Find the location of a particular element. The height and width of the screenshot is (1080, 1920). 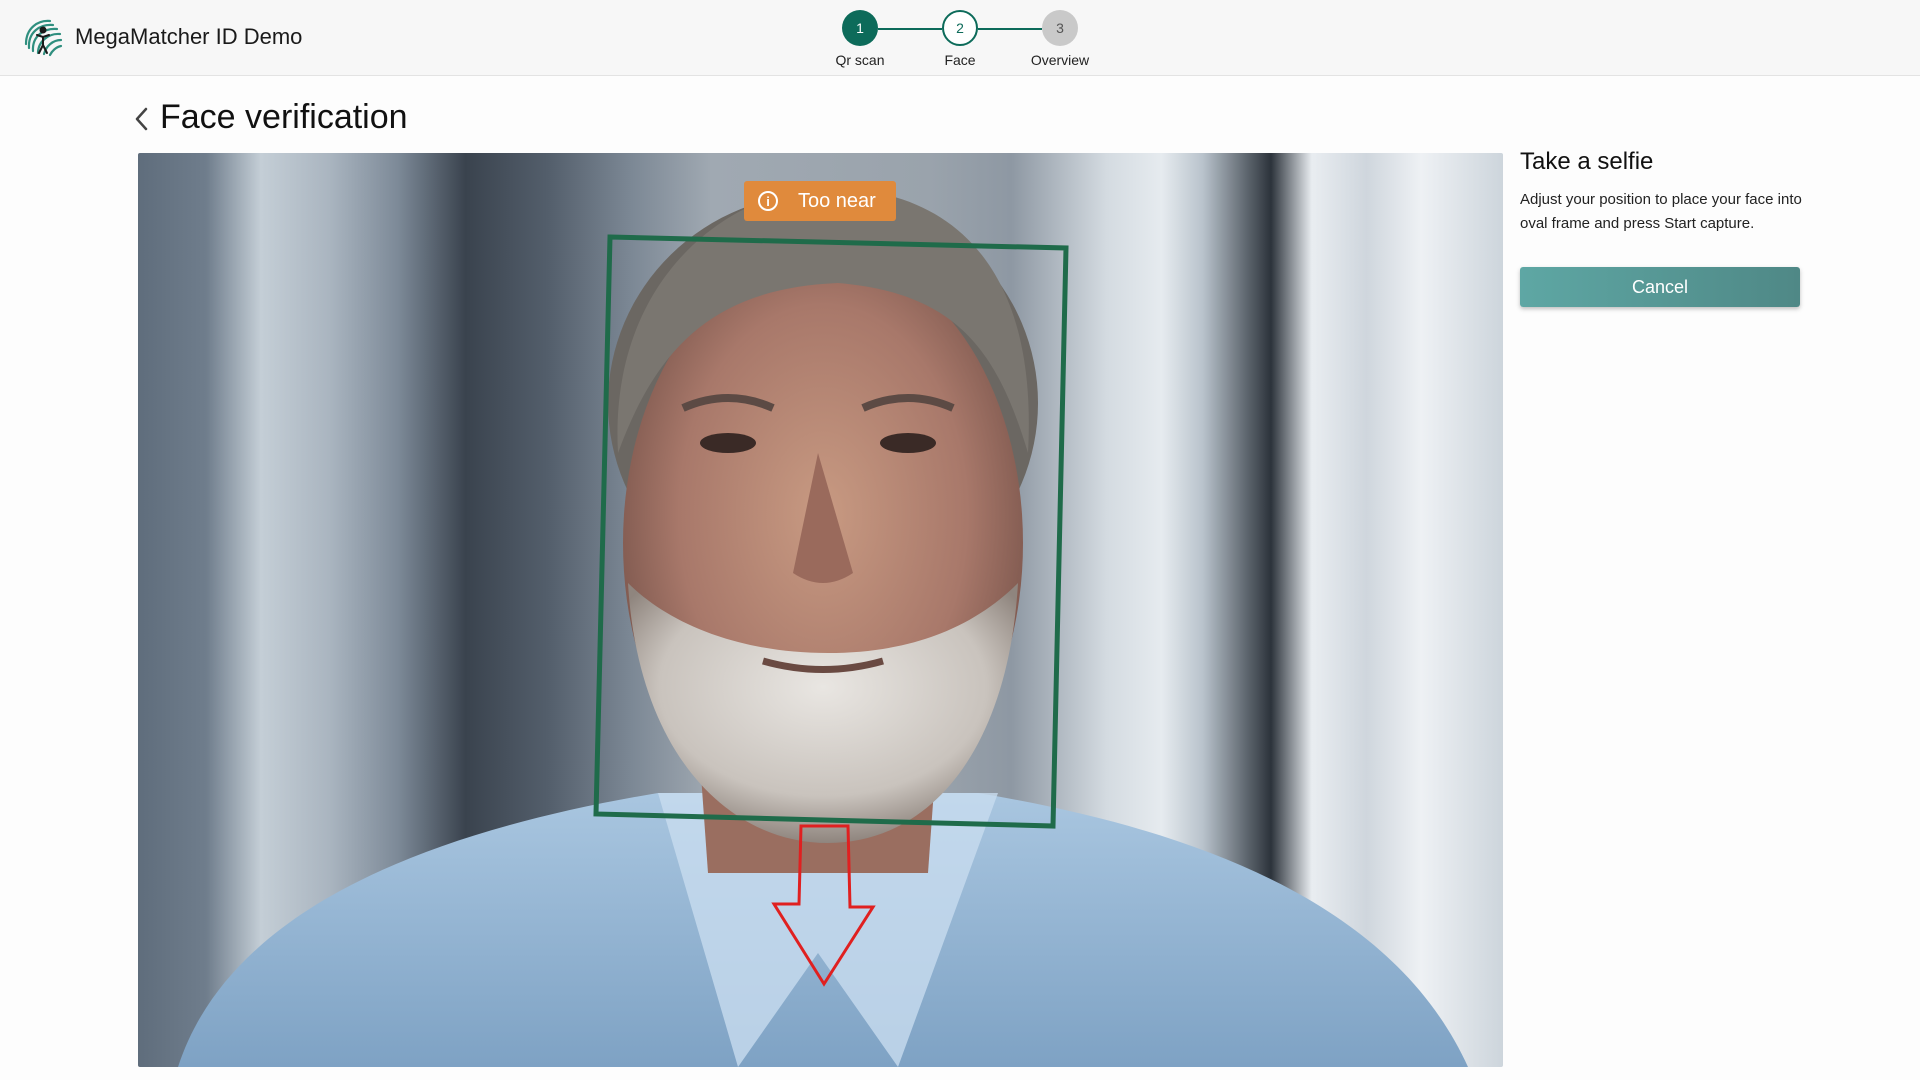

back-button is located at coordinates (141, 119).